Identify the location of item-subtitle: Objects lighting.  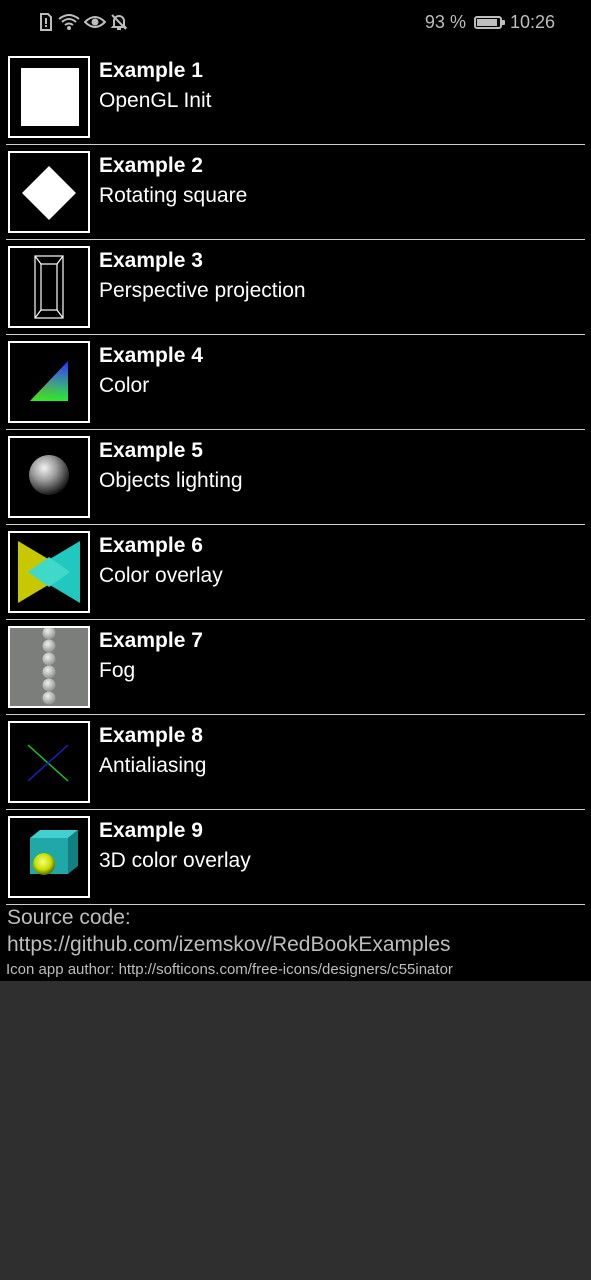
(171, 480).